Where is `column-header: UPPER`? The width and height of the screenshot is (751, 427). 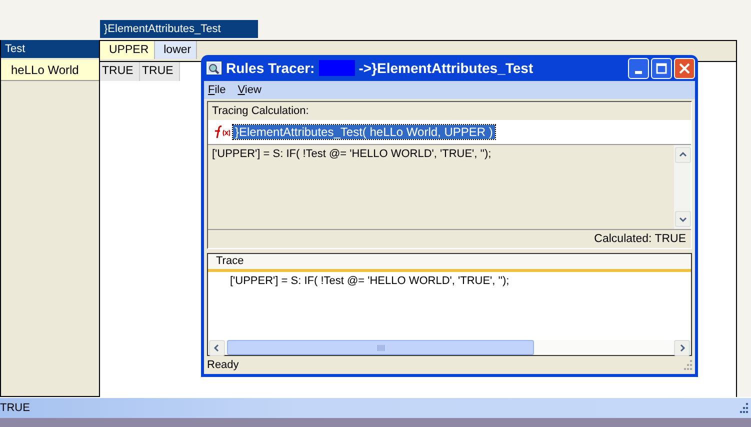 column-header: UPPER is located at coordinates (127, 50).